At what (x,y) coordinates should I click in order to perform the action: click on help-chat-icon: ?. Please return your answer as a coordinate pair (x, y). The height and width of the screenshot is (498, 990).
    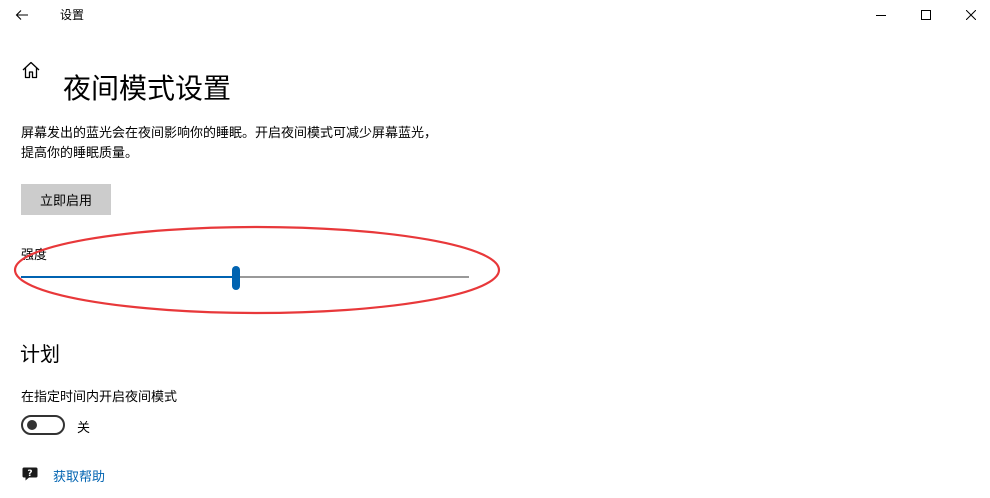
    Looking at the image, I should click on (30, 474).